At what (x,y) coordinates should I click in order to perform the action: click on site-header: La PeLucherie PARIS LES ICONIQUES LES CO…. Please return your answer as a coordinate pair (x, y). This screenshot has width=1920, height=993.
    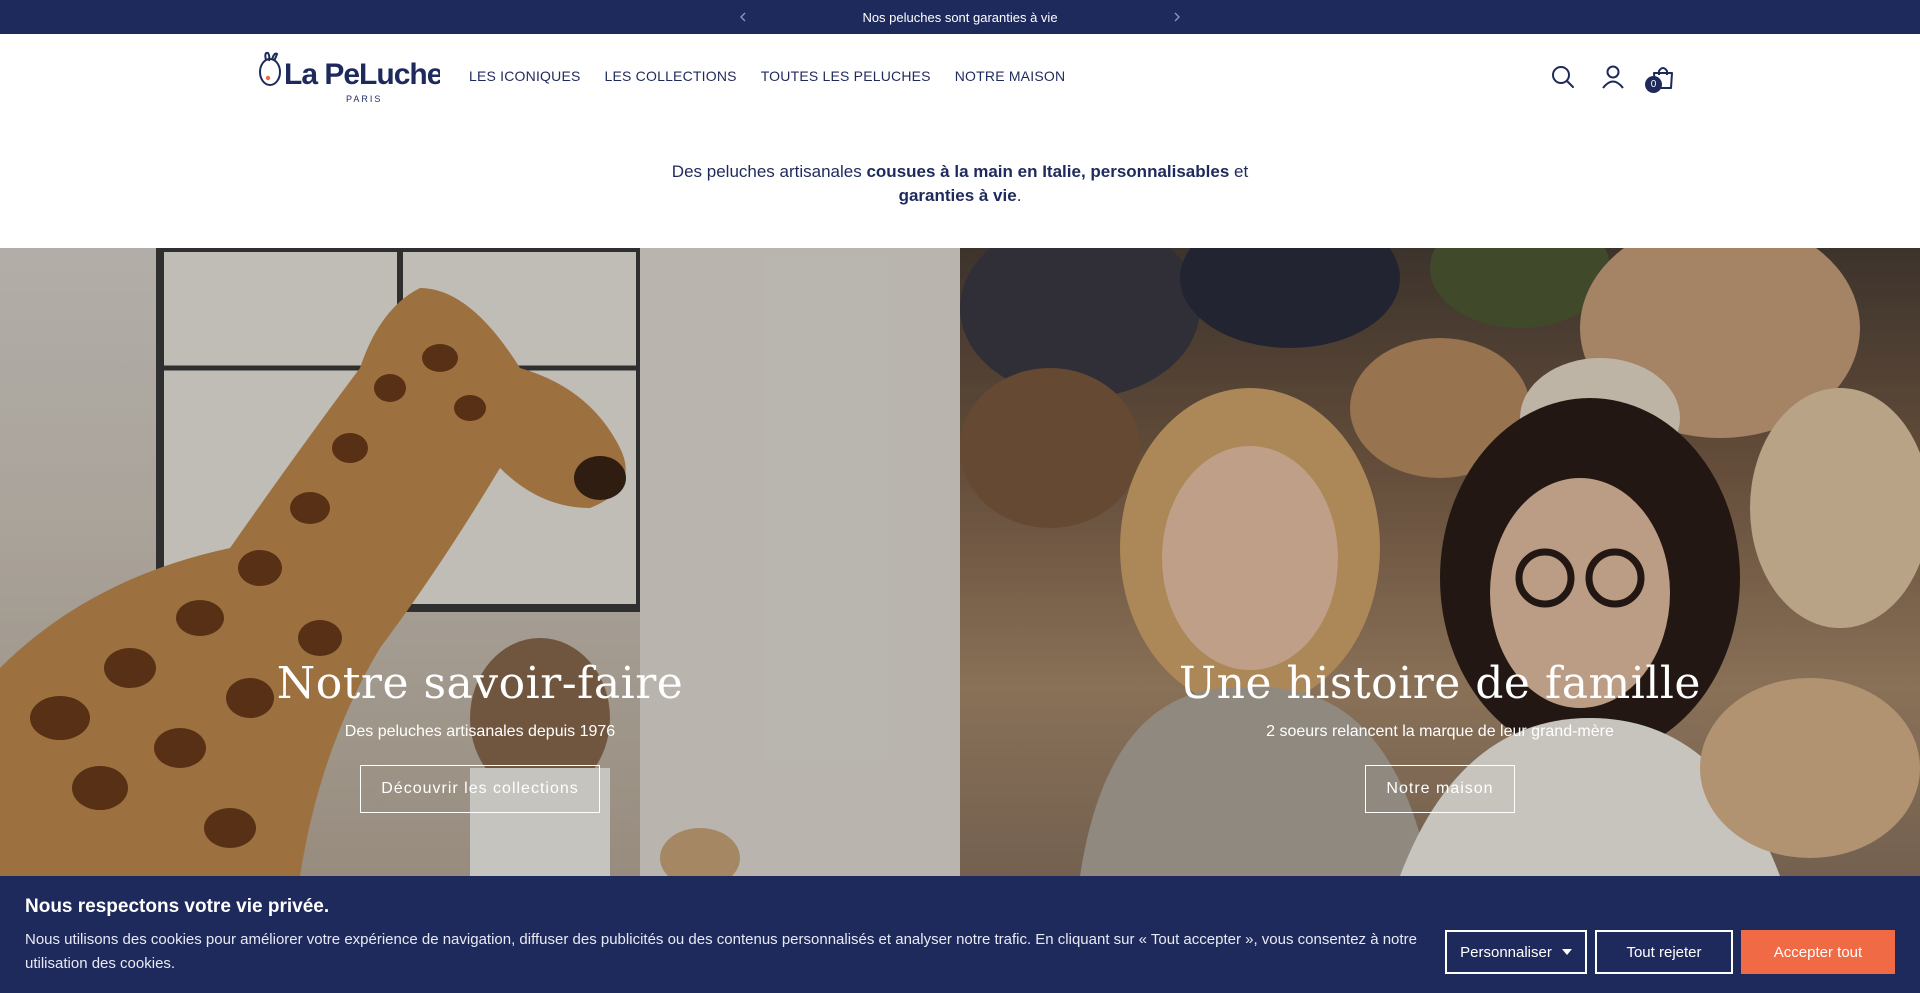
    Looking at the image, I should click on (960, 77).